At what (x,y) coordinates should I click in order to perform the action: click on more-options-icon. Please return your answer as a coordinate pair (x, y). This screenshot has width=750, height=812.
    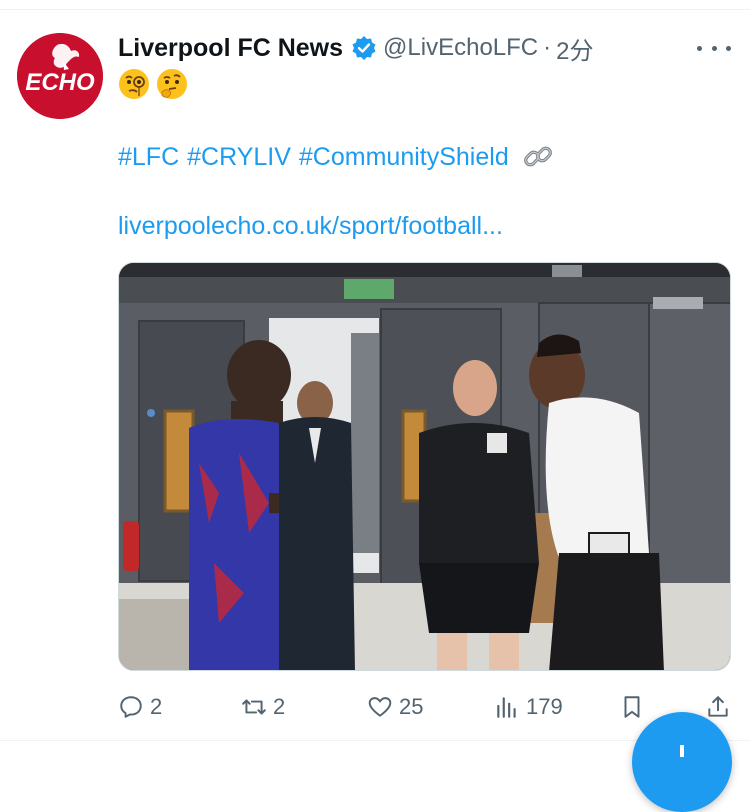
    Looking at the image, I should click on (714, 48).